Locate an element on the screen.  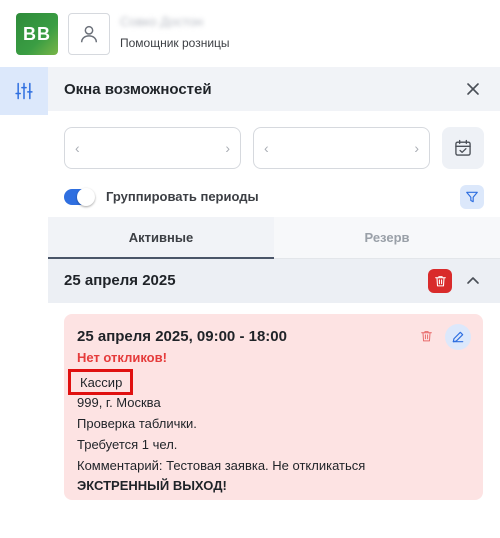
chevron-up-icon is located at coordinates (473, 280).